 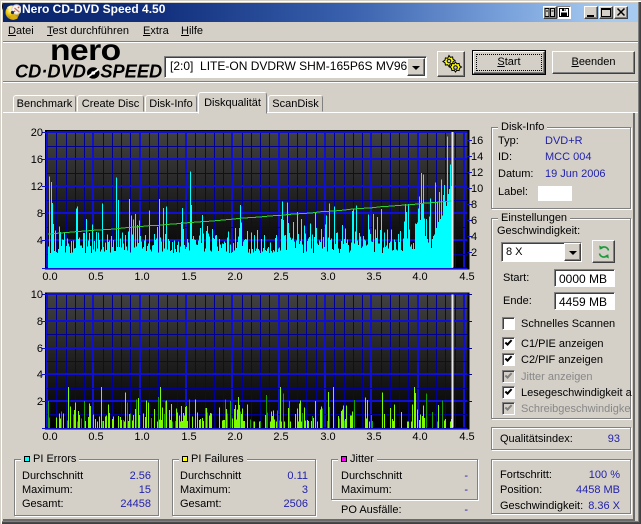 What do you see at coordinates (37, 133) in the screenshot?
I see `svg-text: 20` at bounding box center [37, 133].